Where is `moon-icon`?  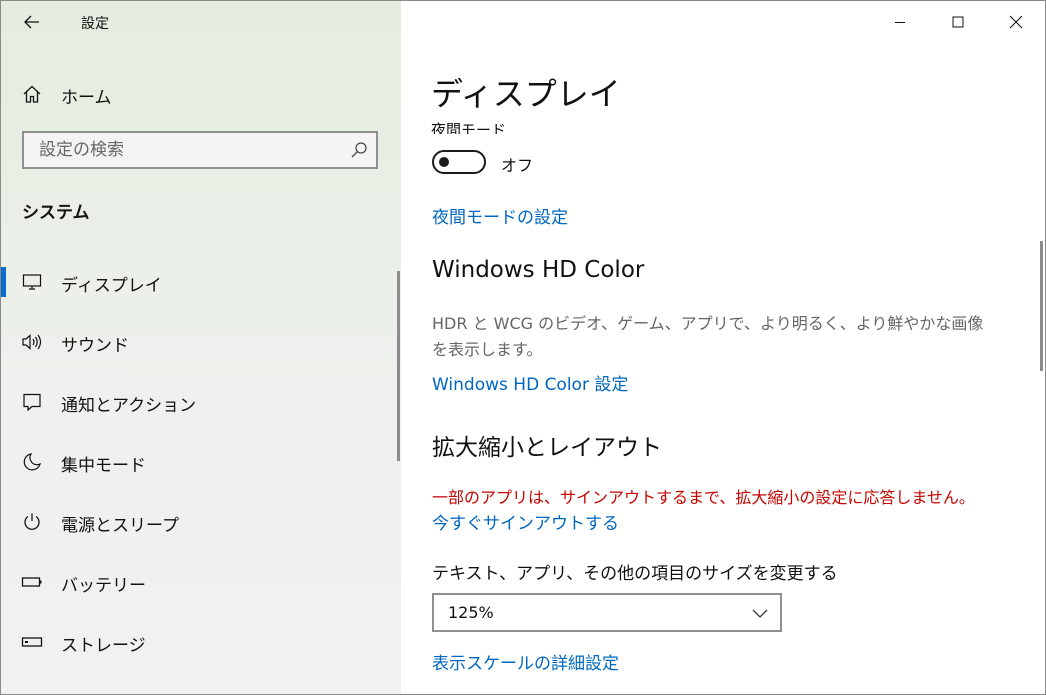
moon-icon is located at coordinates (32, 462).